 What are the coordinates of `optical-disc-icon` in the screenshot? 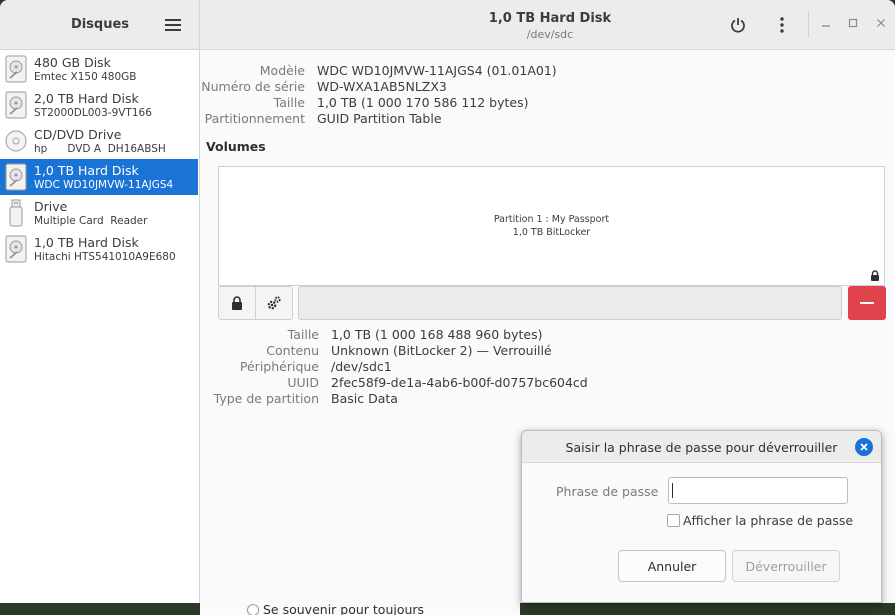 It's located at (16, 141).